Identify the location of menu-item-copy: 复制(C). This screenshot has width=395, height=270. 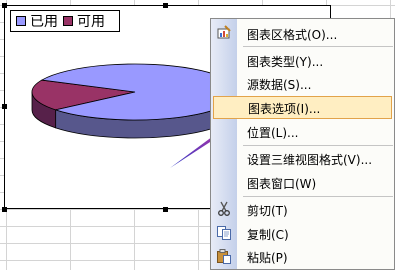
(302, 233).